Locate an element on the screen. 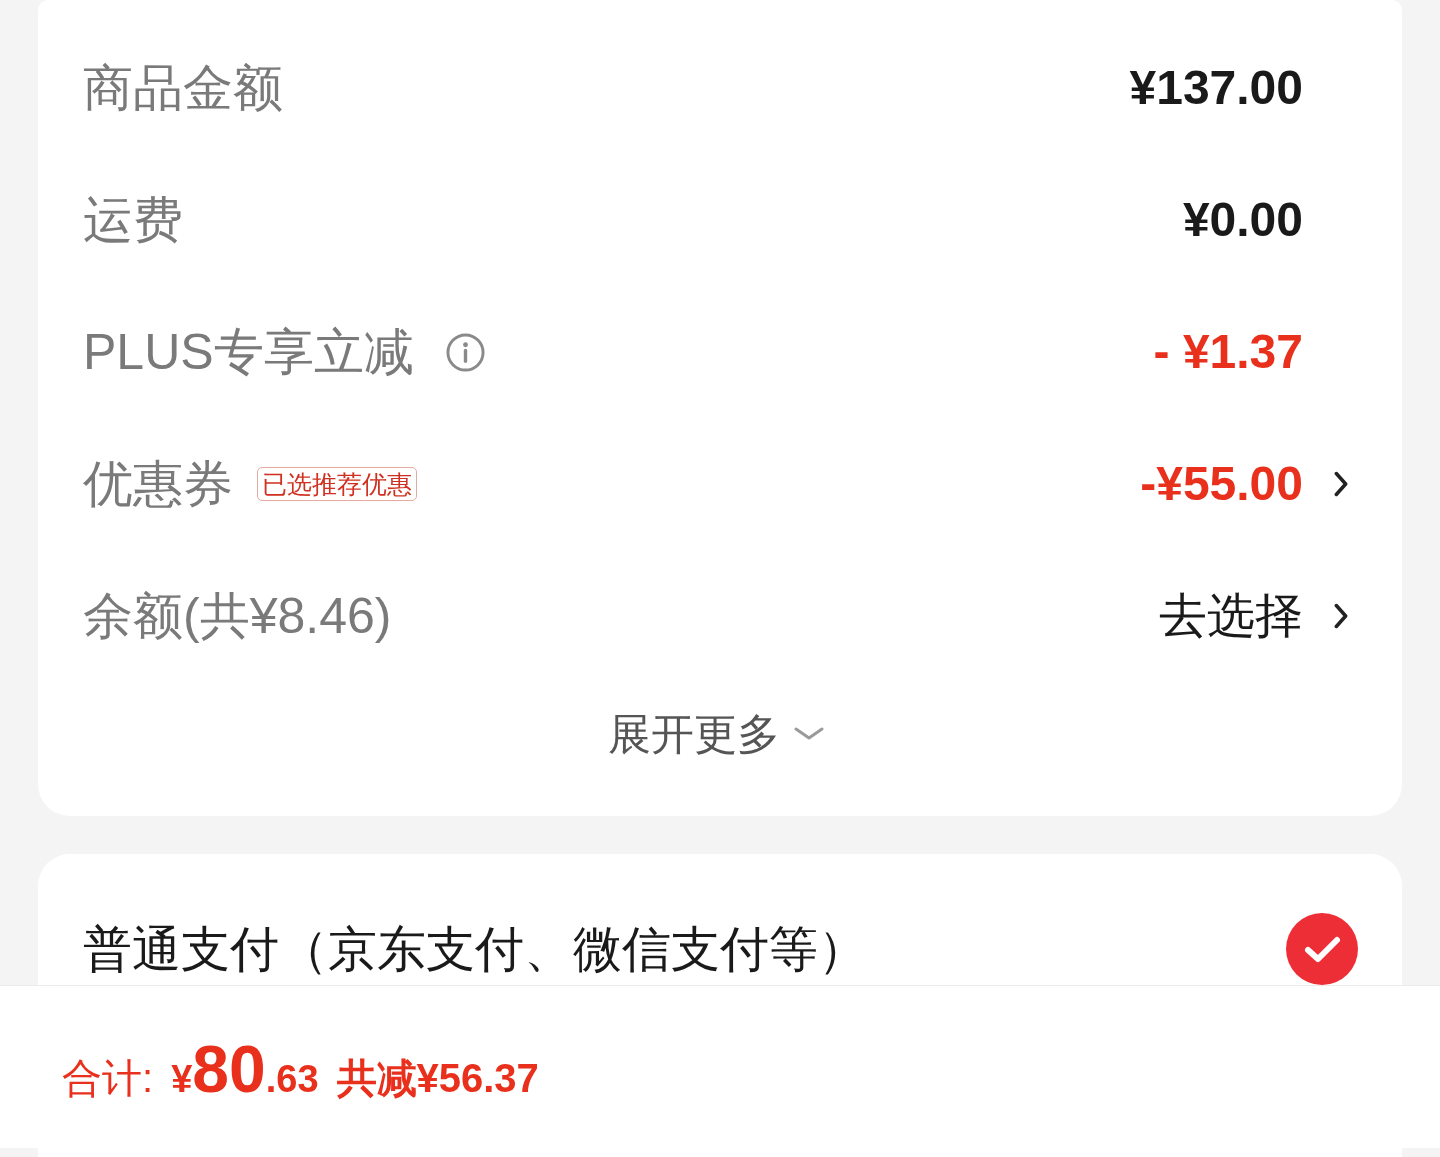  row-value: -¥55.00 is located at coordinates (1221, 484).